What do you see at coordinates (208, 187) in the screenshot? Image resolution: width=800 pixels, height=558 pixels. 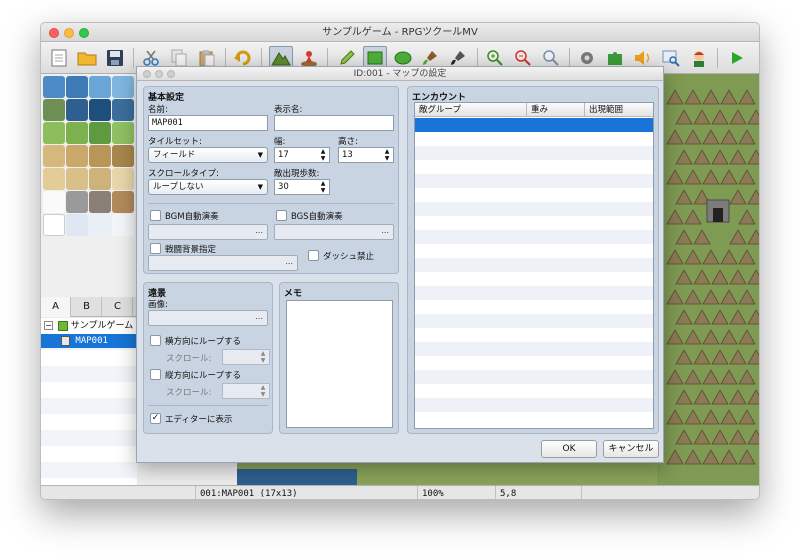 I see `scroll-type-select: ループしない ▼` at bounding box center [208, 187].